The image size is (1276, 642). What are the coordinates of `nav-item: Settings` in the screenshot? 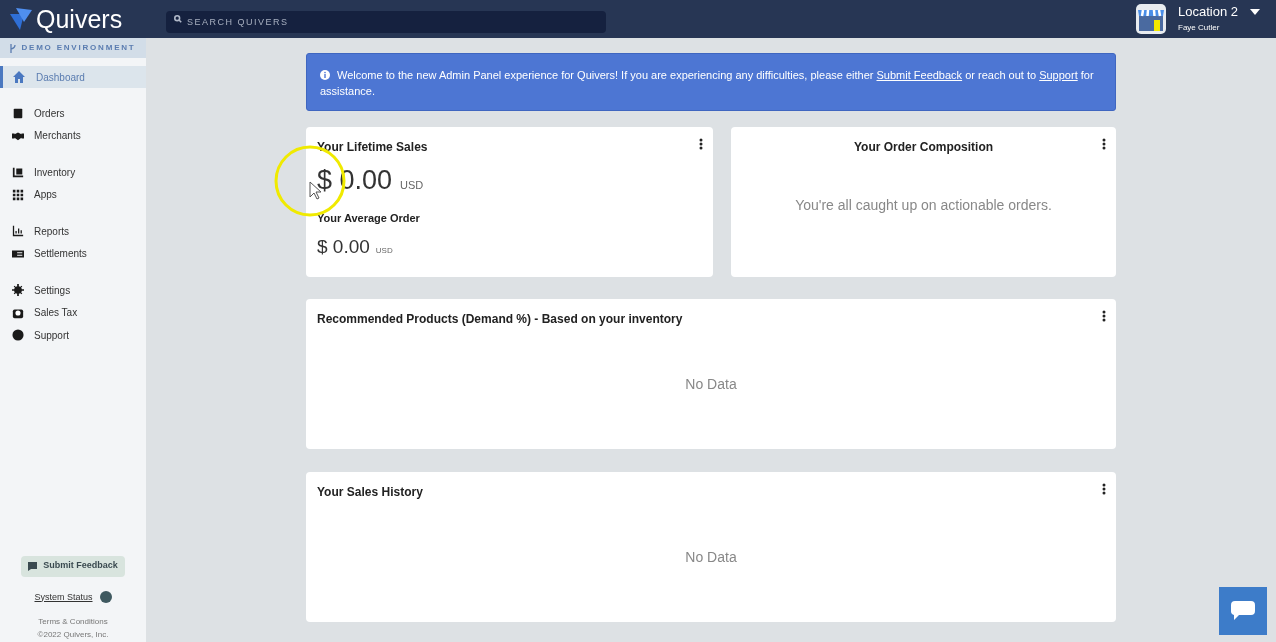 It's located at (73, 290).